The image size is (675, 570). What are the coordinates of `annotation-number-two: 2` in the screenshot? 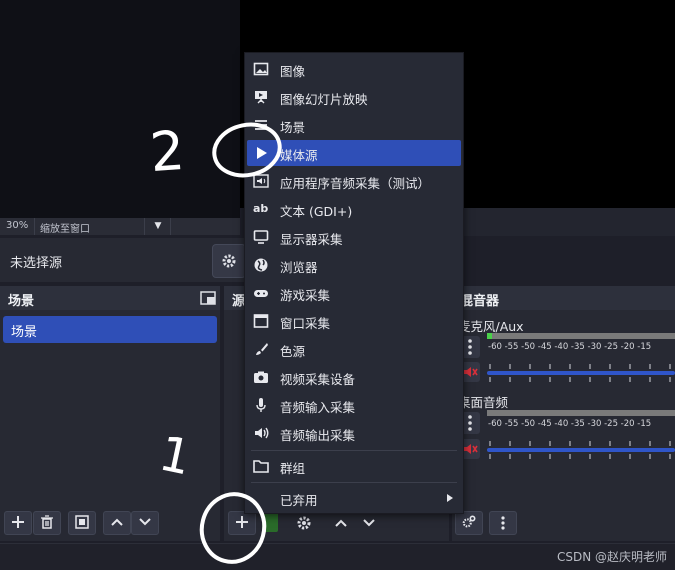 It's located at (167, 151).